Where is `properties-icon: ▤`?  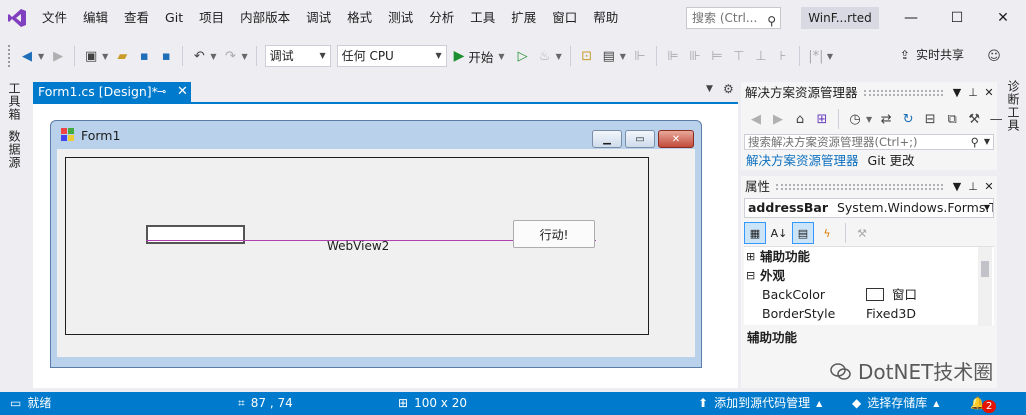
properties-icon: ▤ is located at coordinates (803, 233).